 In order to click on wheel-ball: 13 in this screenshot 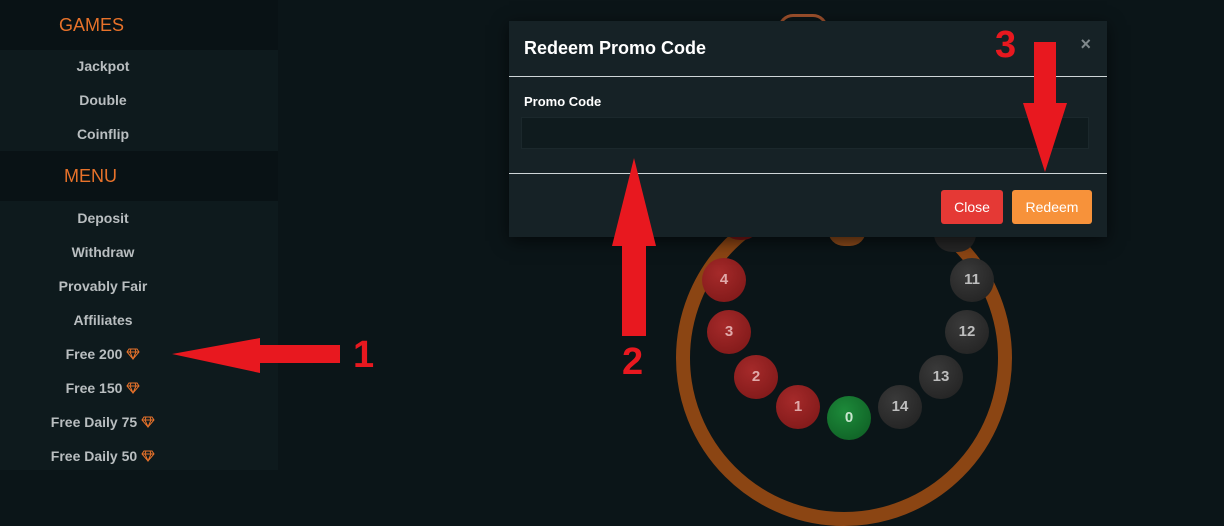, I will do `click(941, 377)`.